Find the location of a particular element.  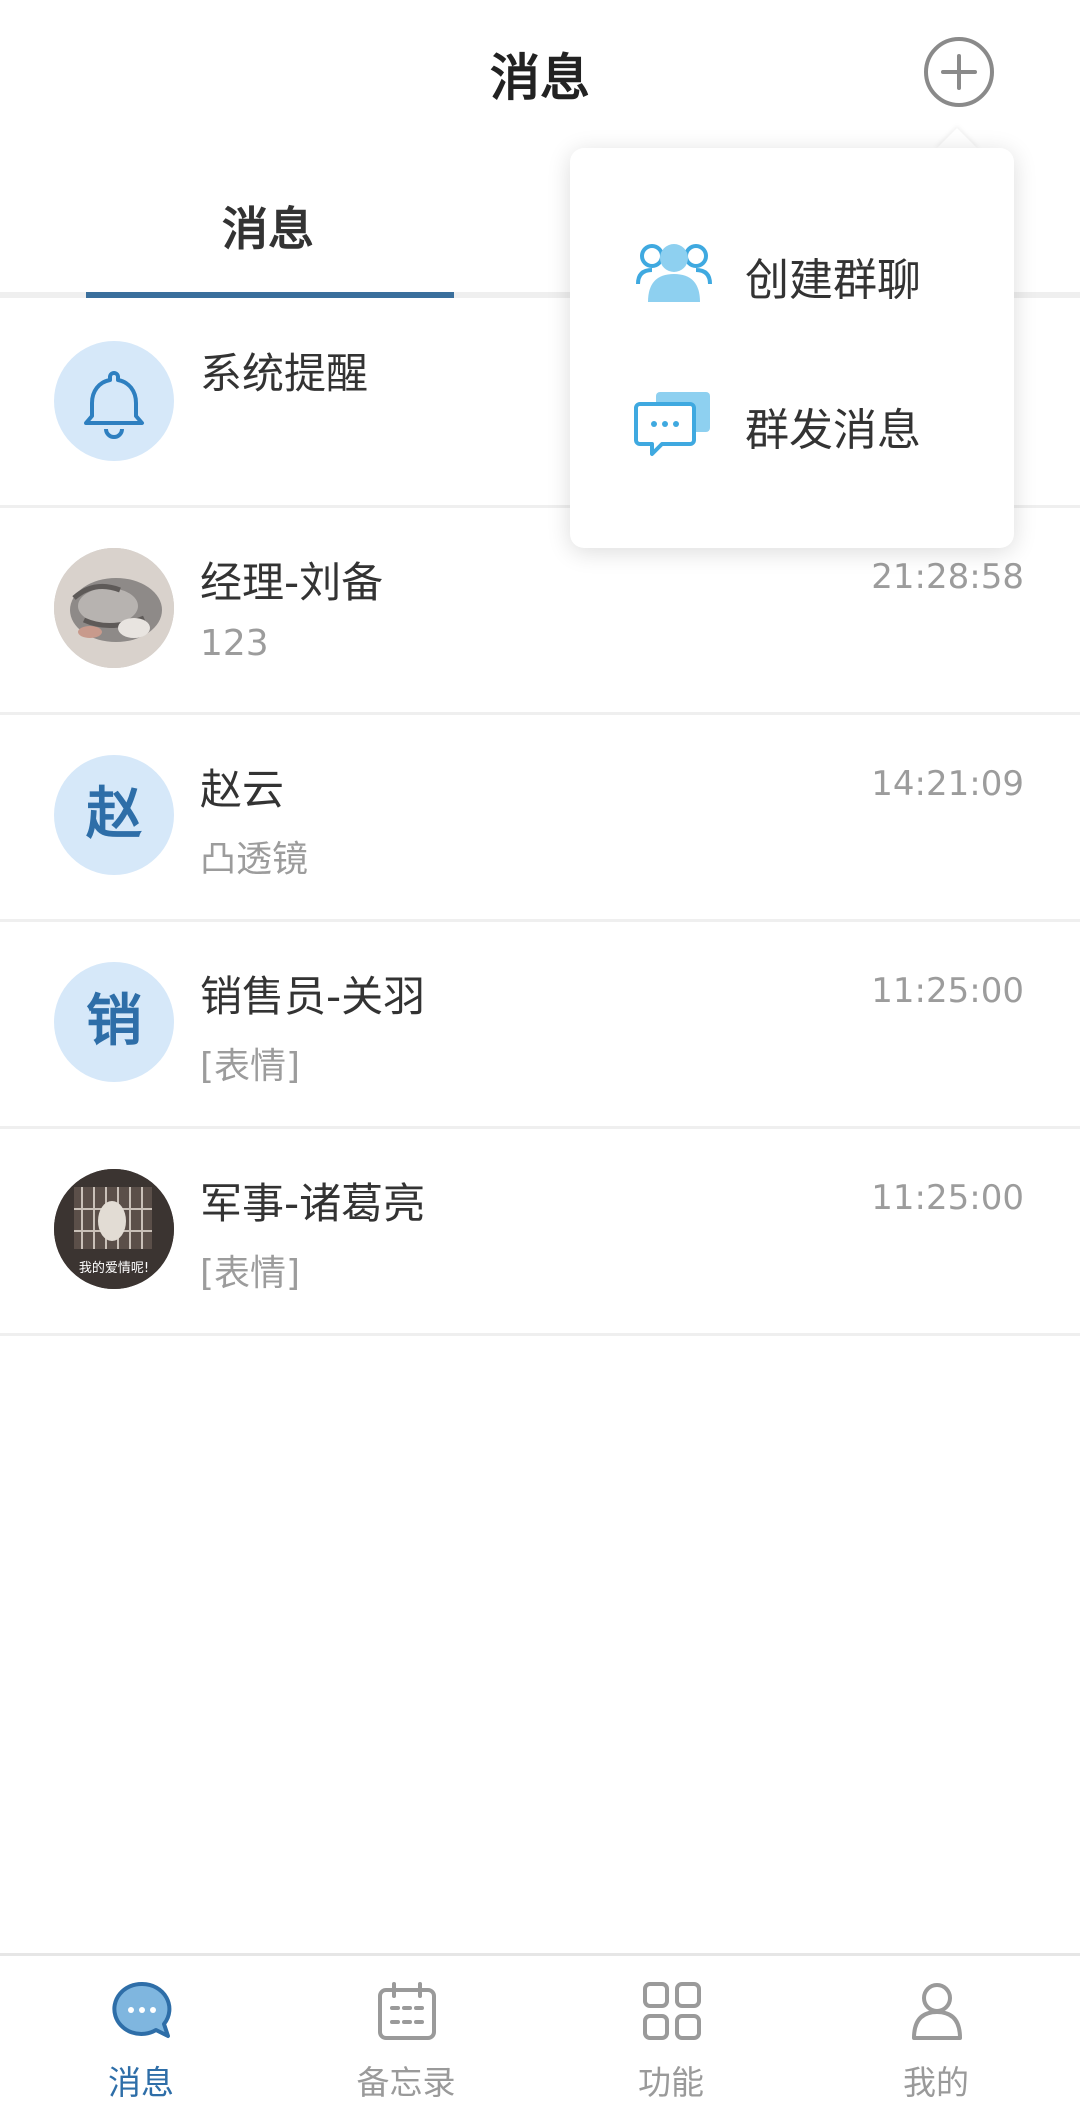

conversation-row: 赵 赵云 凸透镜 14:21:09 is located at coordinates (540, 817).